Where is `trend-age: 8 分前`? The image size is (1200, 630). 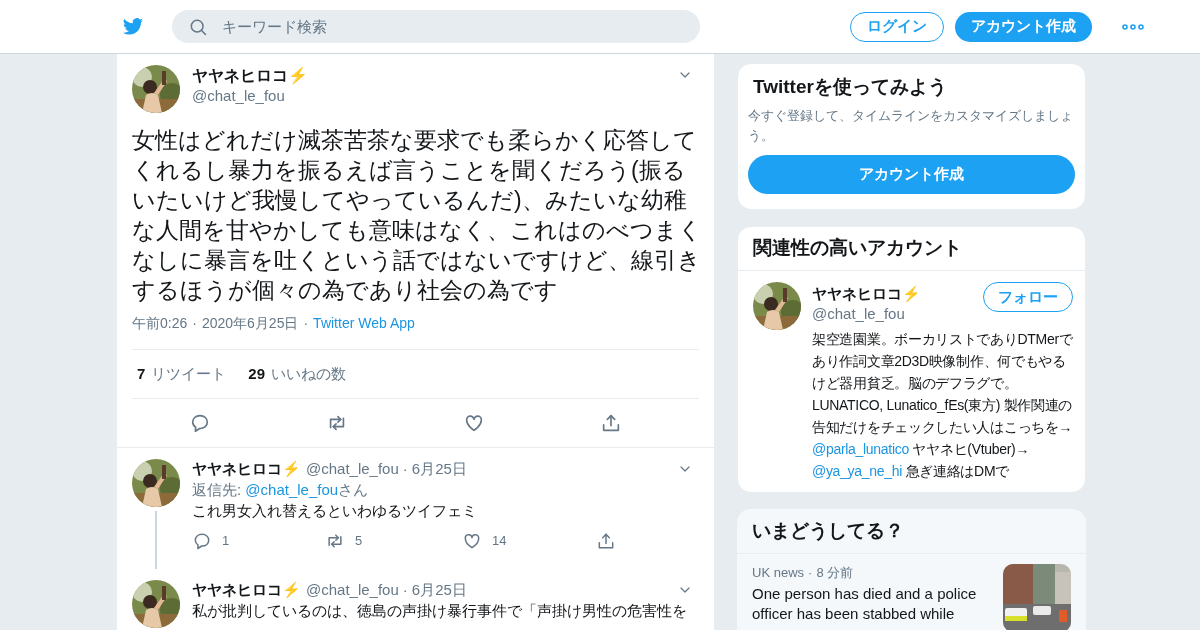
trend-age: 8 分前 is located at coordinates (835, 573).